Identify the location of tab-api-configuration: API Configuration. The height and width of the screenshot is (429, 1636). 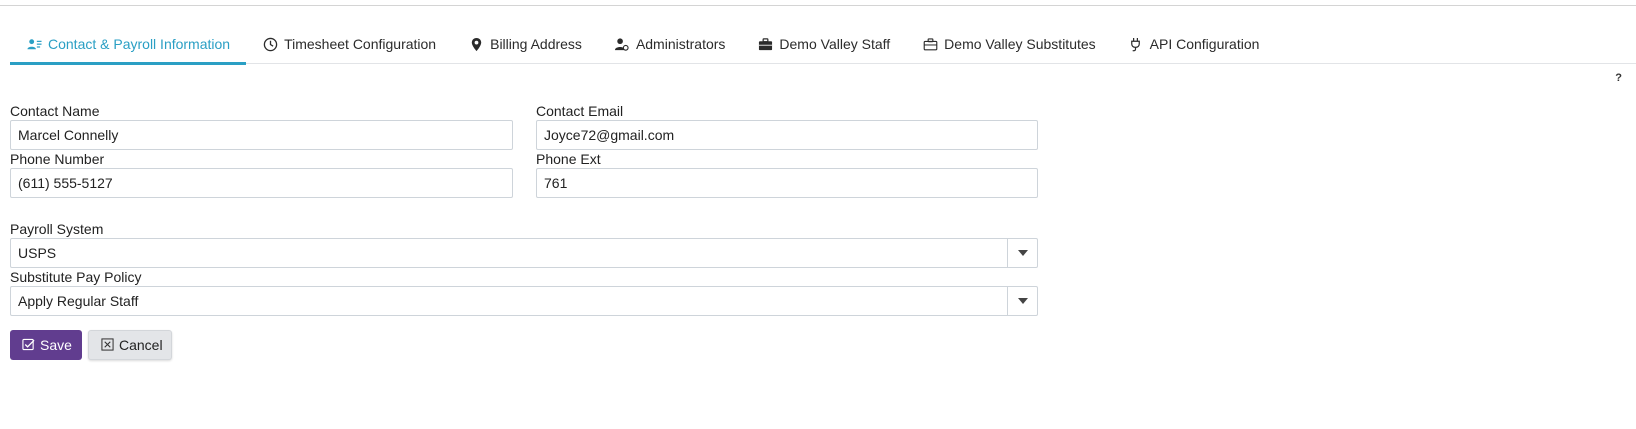
(1194, 44).